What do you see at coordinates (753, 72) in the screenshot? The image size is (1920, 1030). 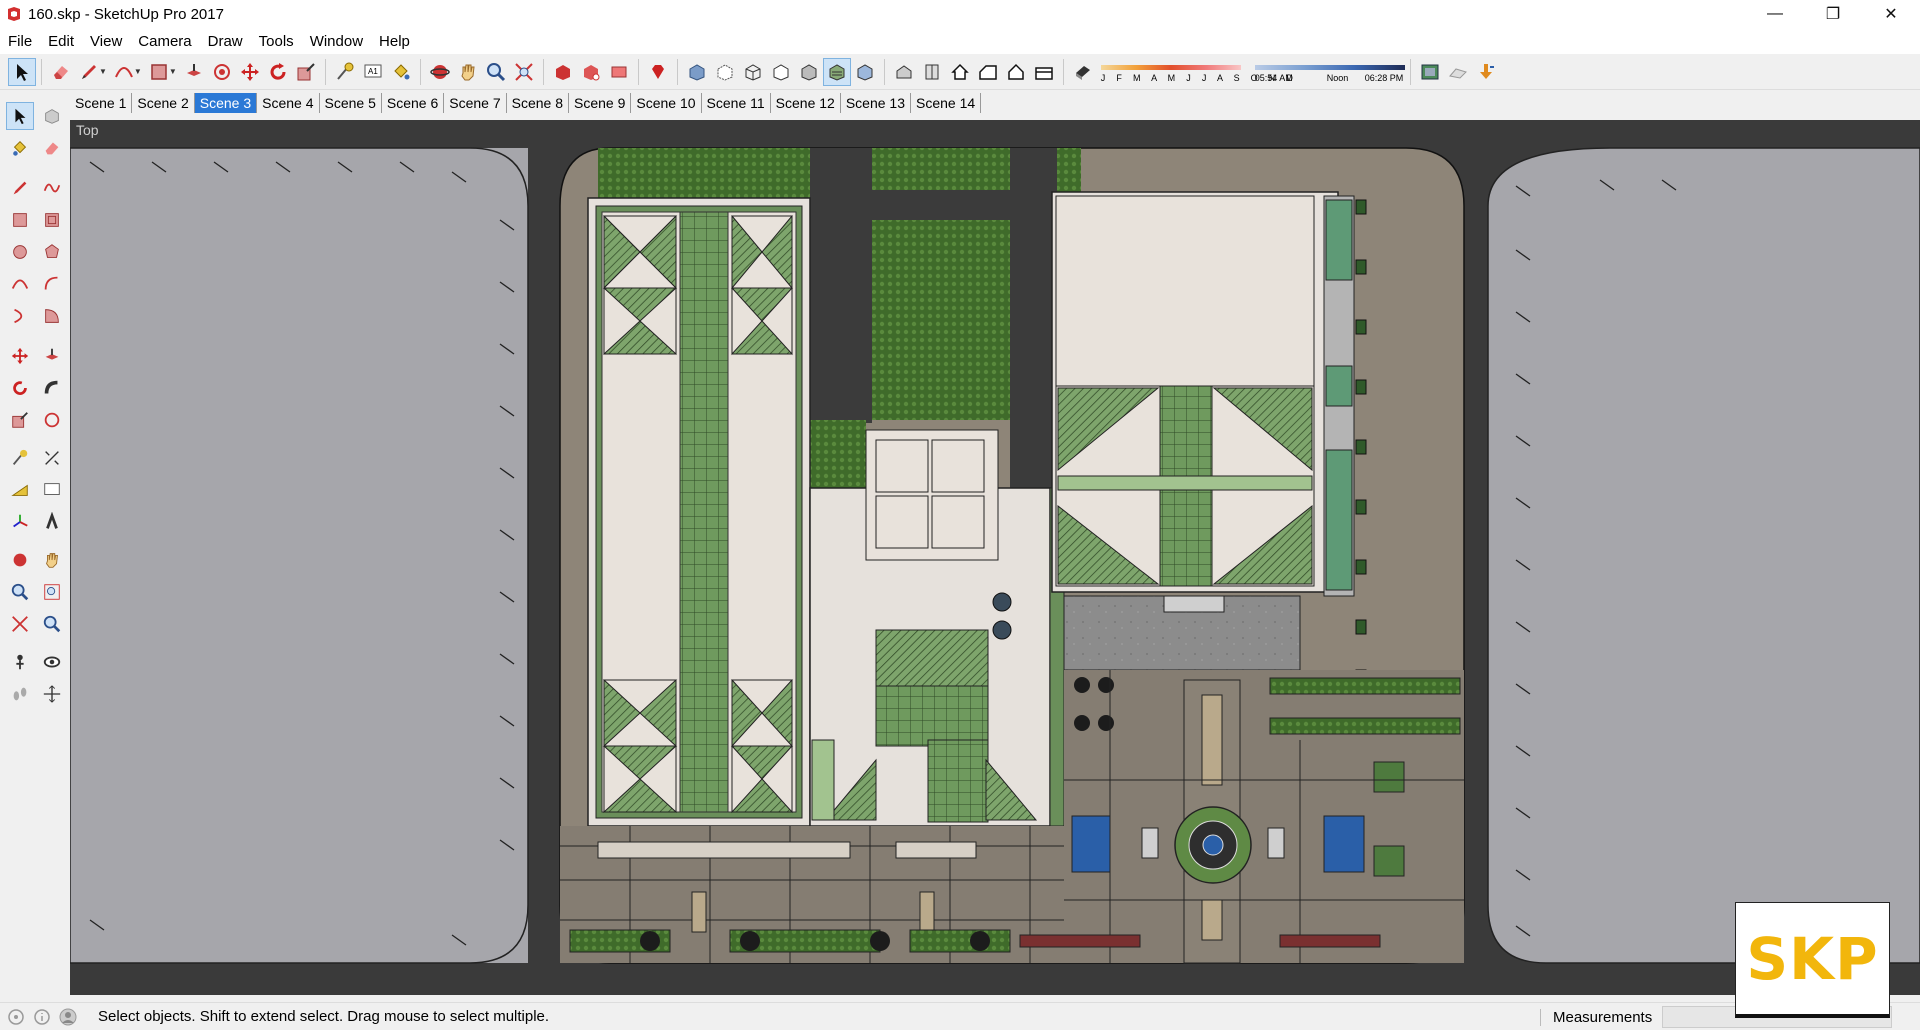 I see `wireframe-button` at bounding box center [753, 72].